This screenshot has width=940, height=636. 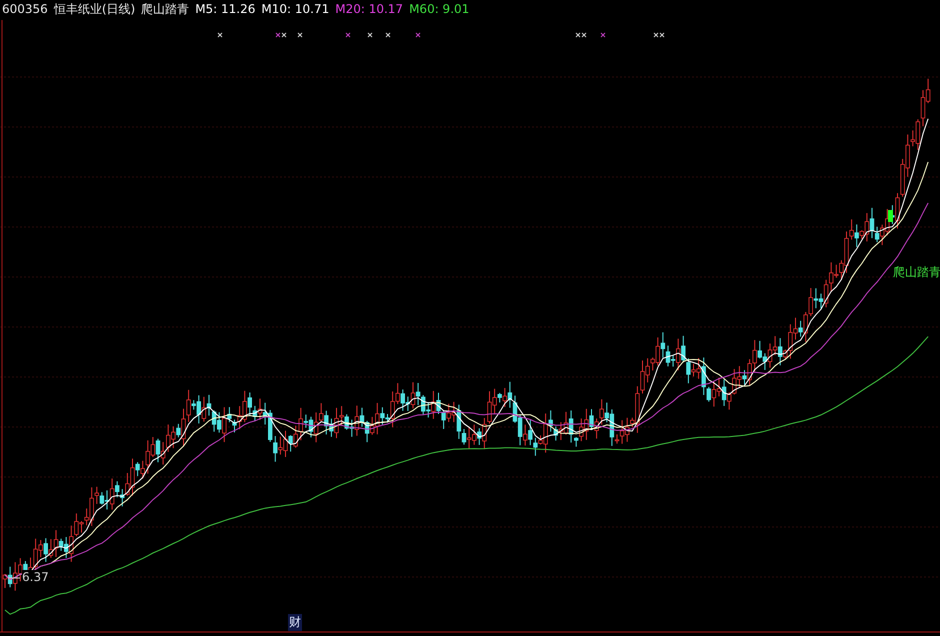 I want to click on moving-average-reading: M60: 9.01, so click(x=439, y=9).